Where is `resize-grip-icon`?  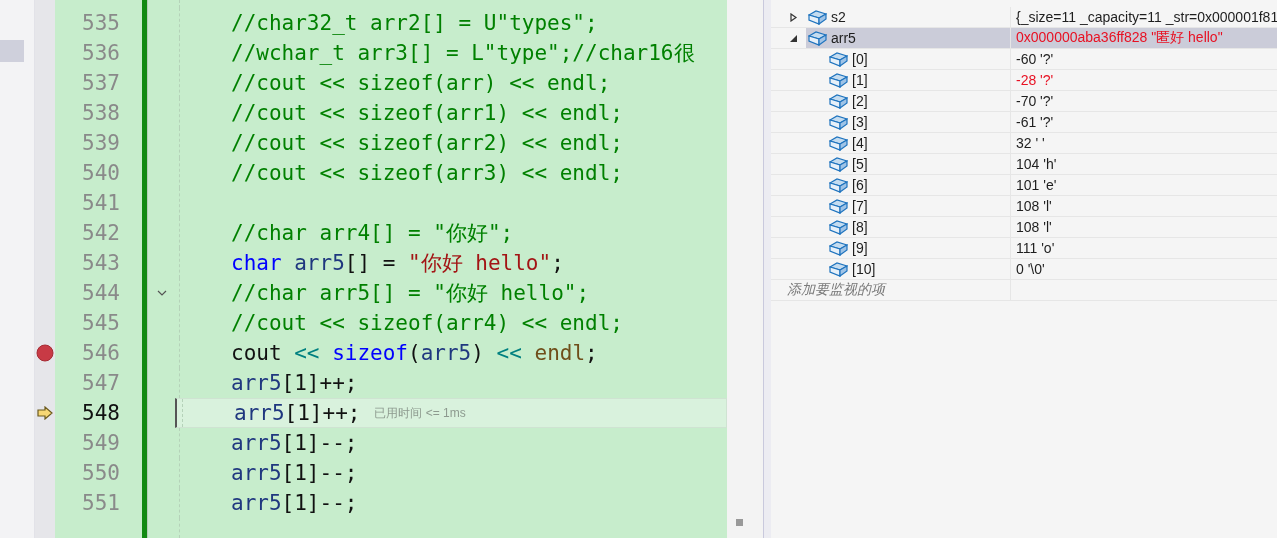
resize-grip-icon is located at coordinates (739, 522).